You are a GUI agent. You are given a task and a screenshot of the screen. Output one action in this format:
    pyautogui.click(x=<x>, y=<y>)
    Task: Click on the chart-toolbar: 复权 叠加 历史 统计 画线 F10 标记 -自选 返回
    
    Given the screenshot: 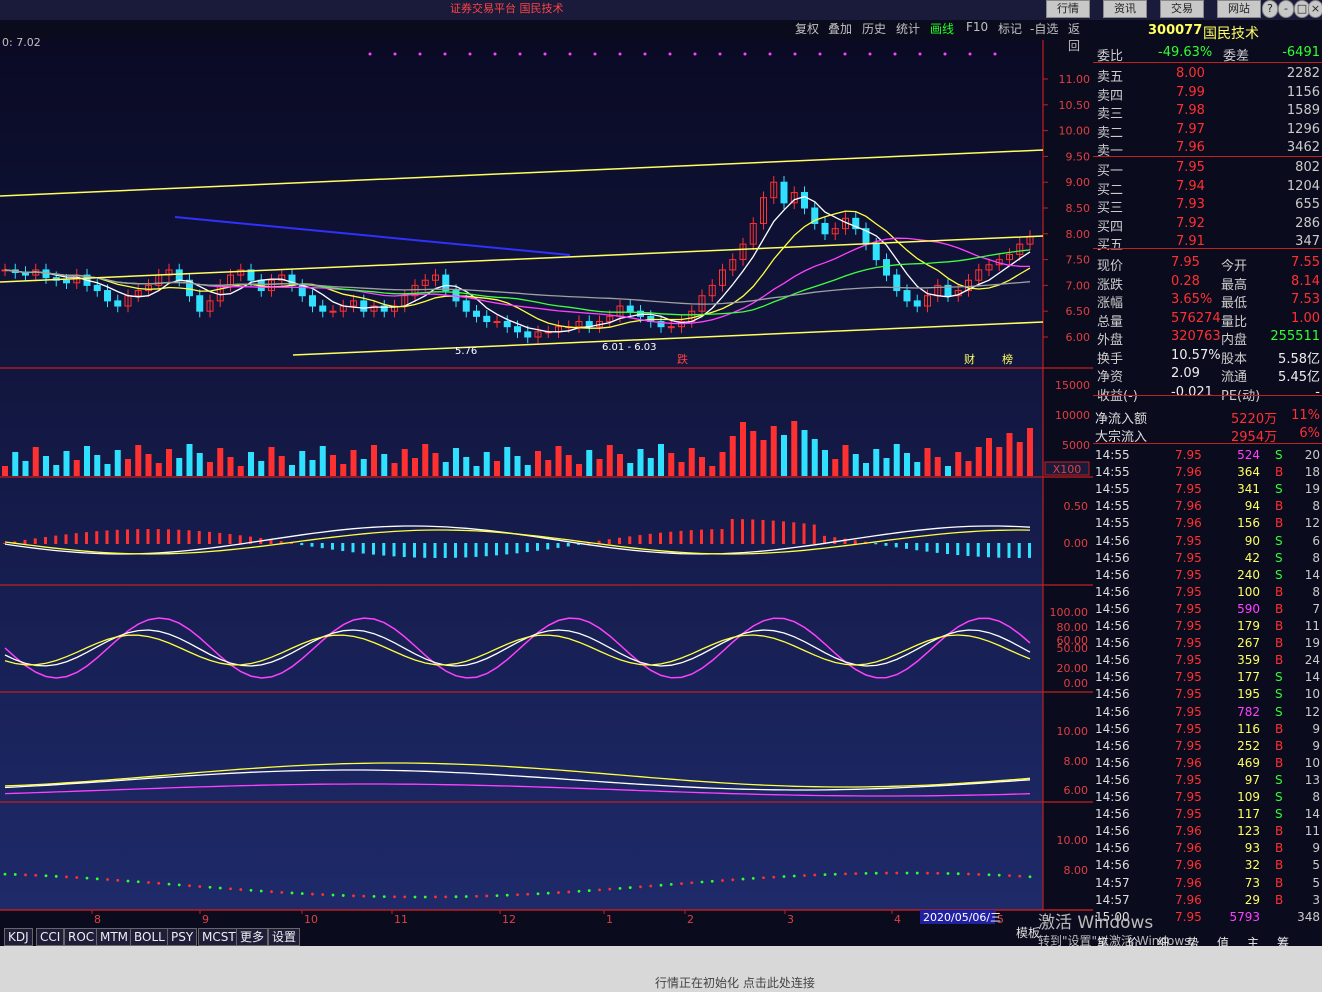 What is the action you would take?
    pyautogui.click(x=940, y=36)
    